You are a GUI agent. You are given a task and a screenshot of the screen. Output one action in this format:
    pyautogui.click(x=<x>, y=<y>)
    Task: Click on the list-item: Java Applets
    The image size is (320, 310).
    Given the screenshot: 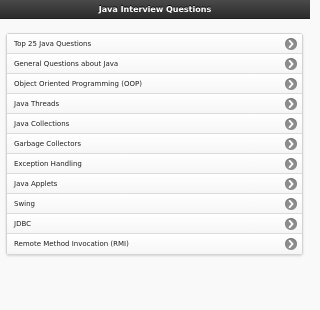 What is the action you would take?
    pyautogui.click(x=154, y=184)
    